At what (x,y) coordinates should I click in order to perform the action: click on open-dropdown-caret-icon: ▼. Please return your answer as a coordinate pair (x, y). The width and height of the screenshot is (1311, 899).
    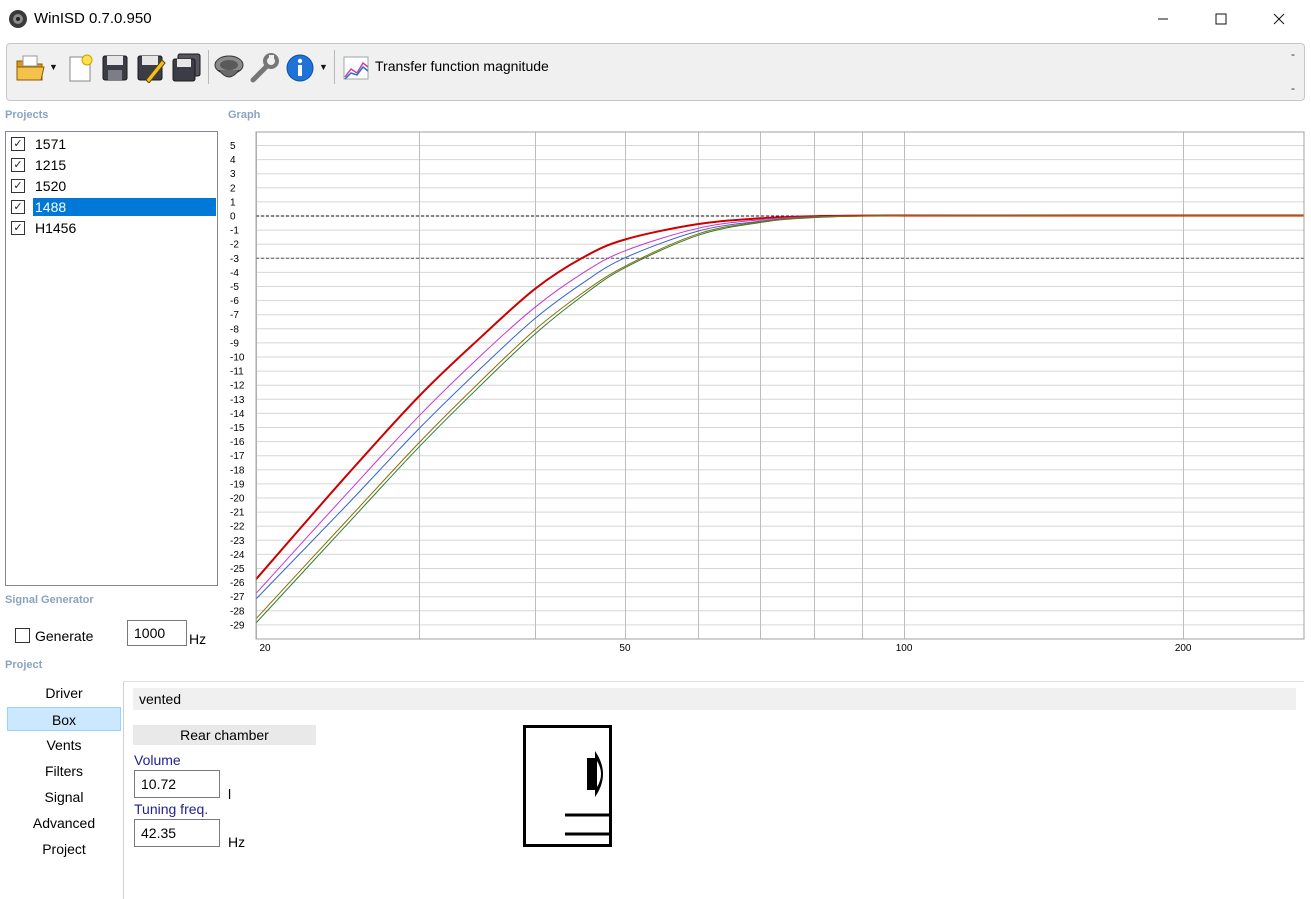
    Looking at the image, I should click on (53, 67).